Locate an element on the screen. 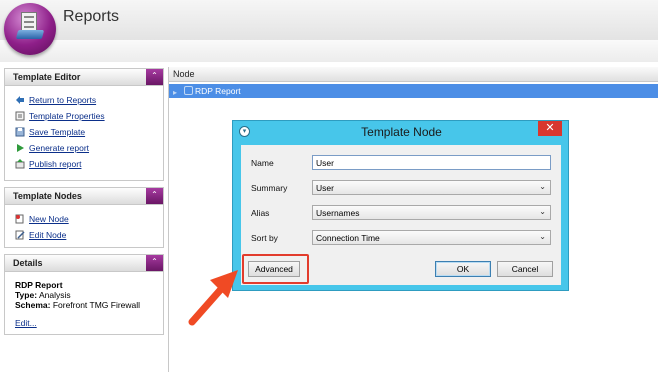 Image resolution: width=658 pixels, height=372 pixels. panel-title: Template Editor is located at coordinates (47, 77).